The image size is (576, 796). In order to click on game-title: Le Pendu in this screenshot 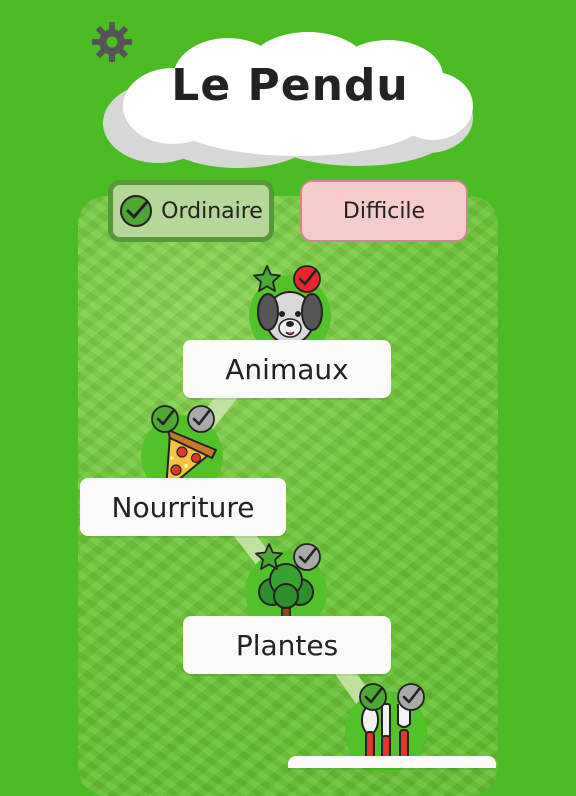, I will do `click(290, 85)`.